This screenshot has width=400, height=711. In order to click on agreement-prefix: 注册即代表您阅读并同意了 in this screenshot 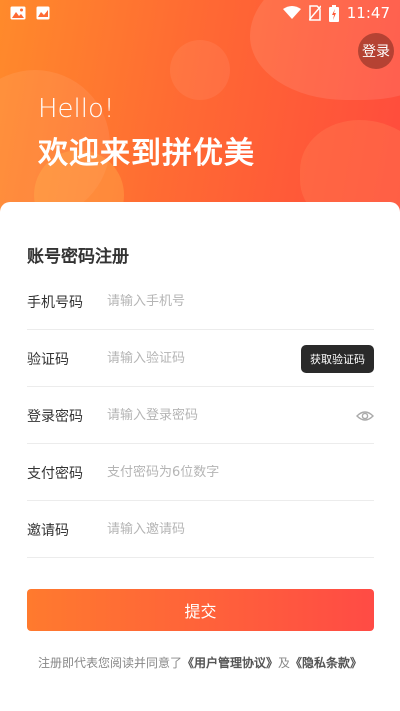, I will do `click(109, 663)`.